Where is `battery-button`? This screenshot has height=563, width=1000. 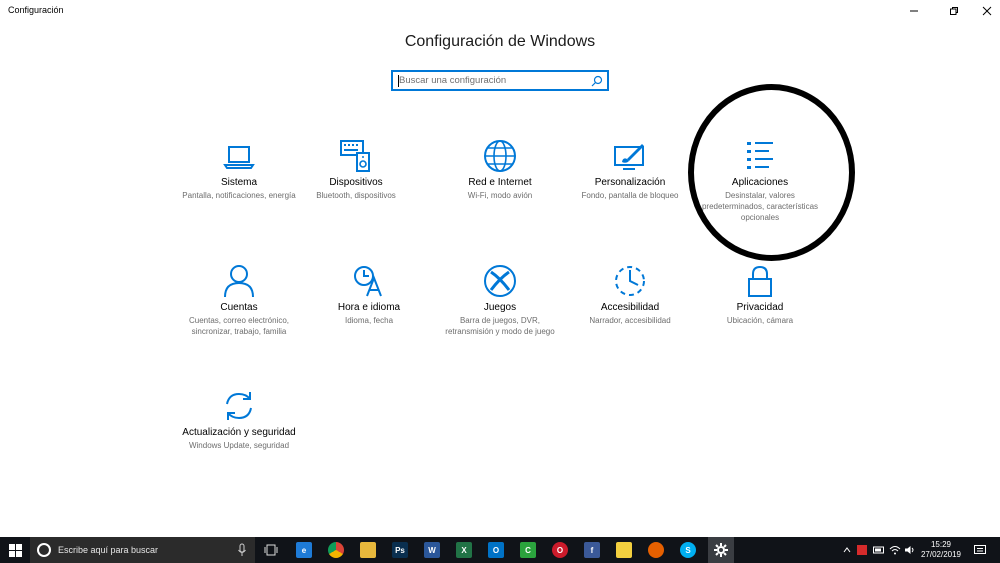 battery-button is located at coordinates (879, 550).